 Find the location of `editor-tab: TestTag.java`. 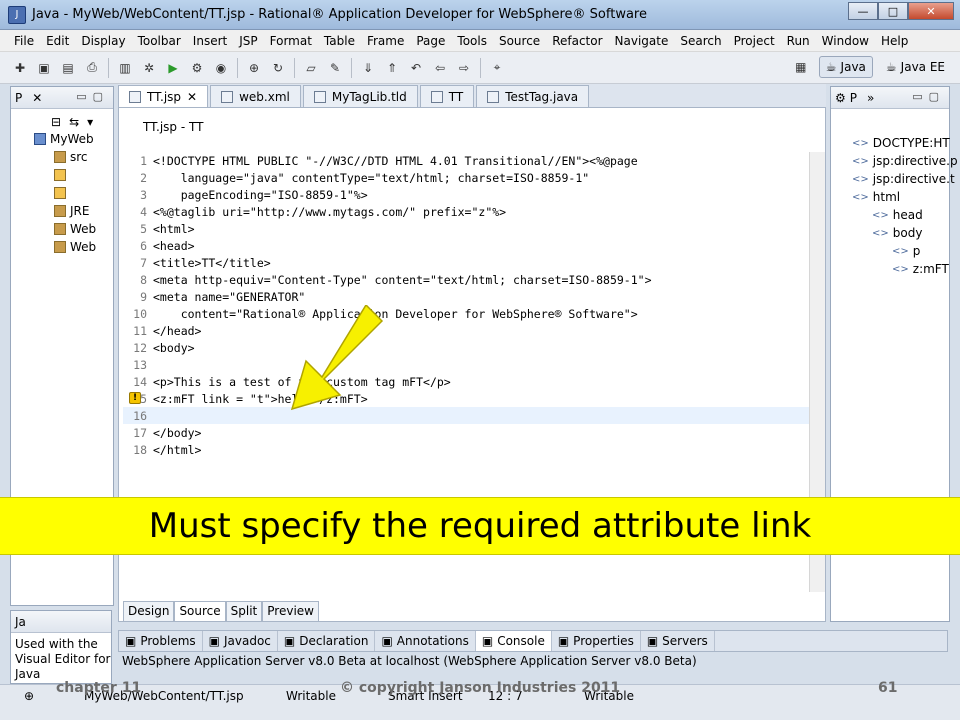

editor-tab: TestTag.java is located at coordinates (533, 96).